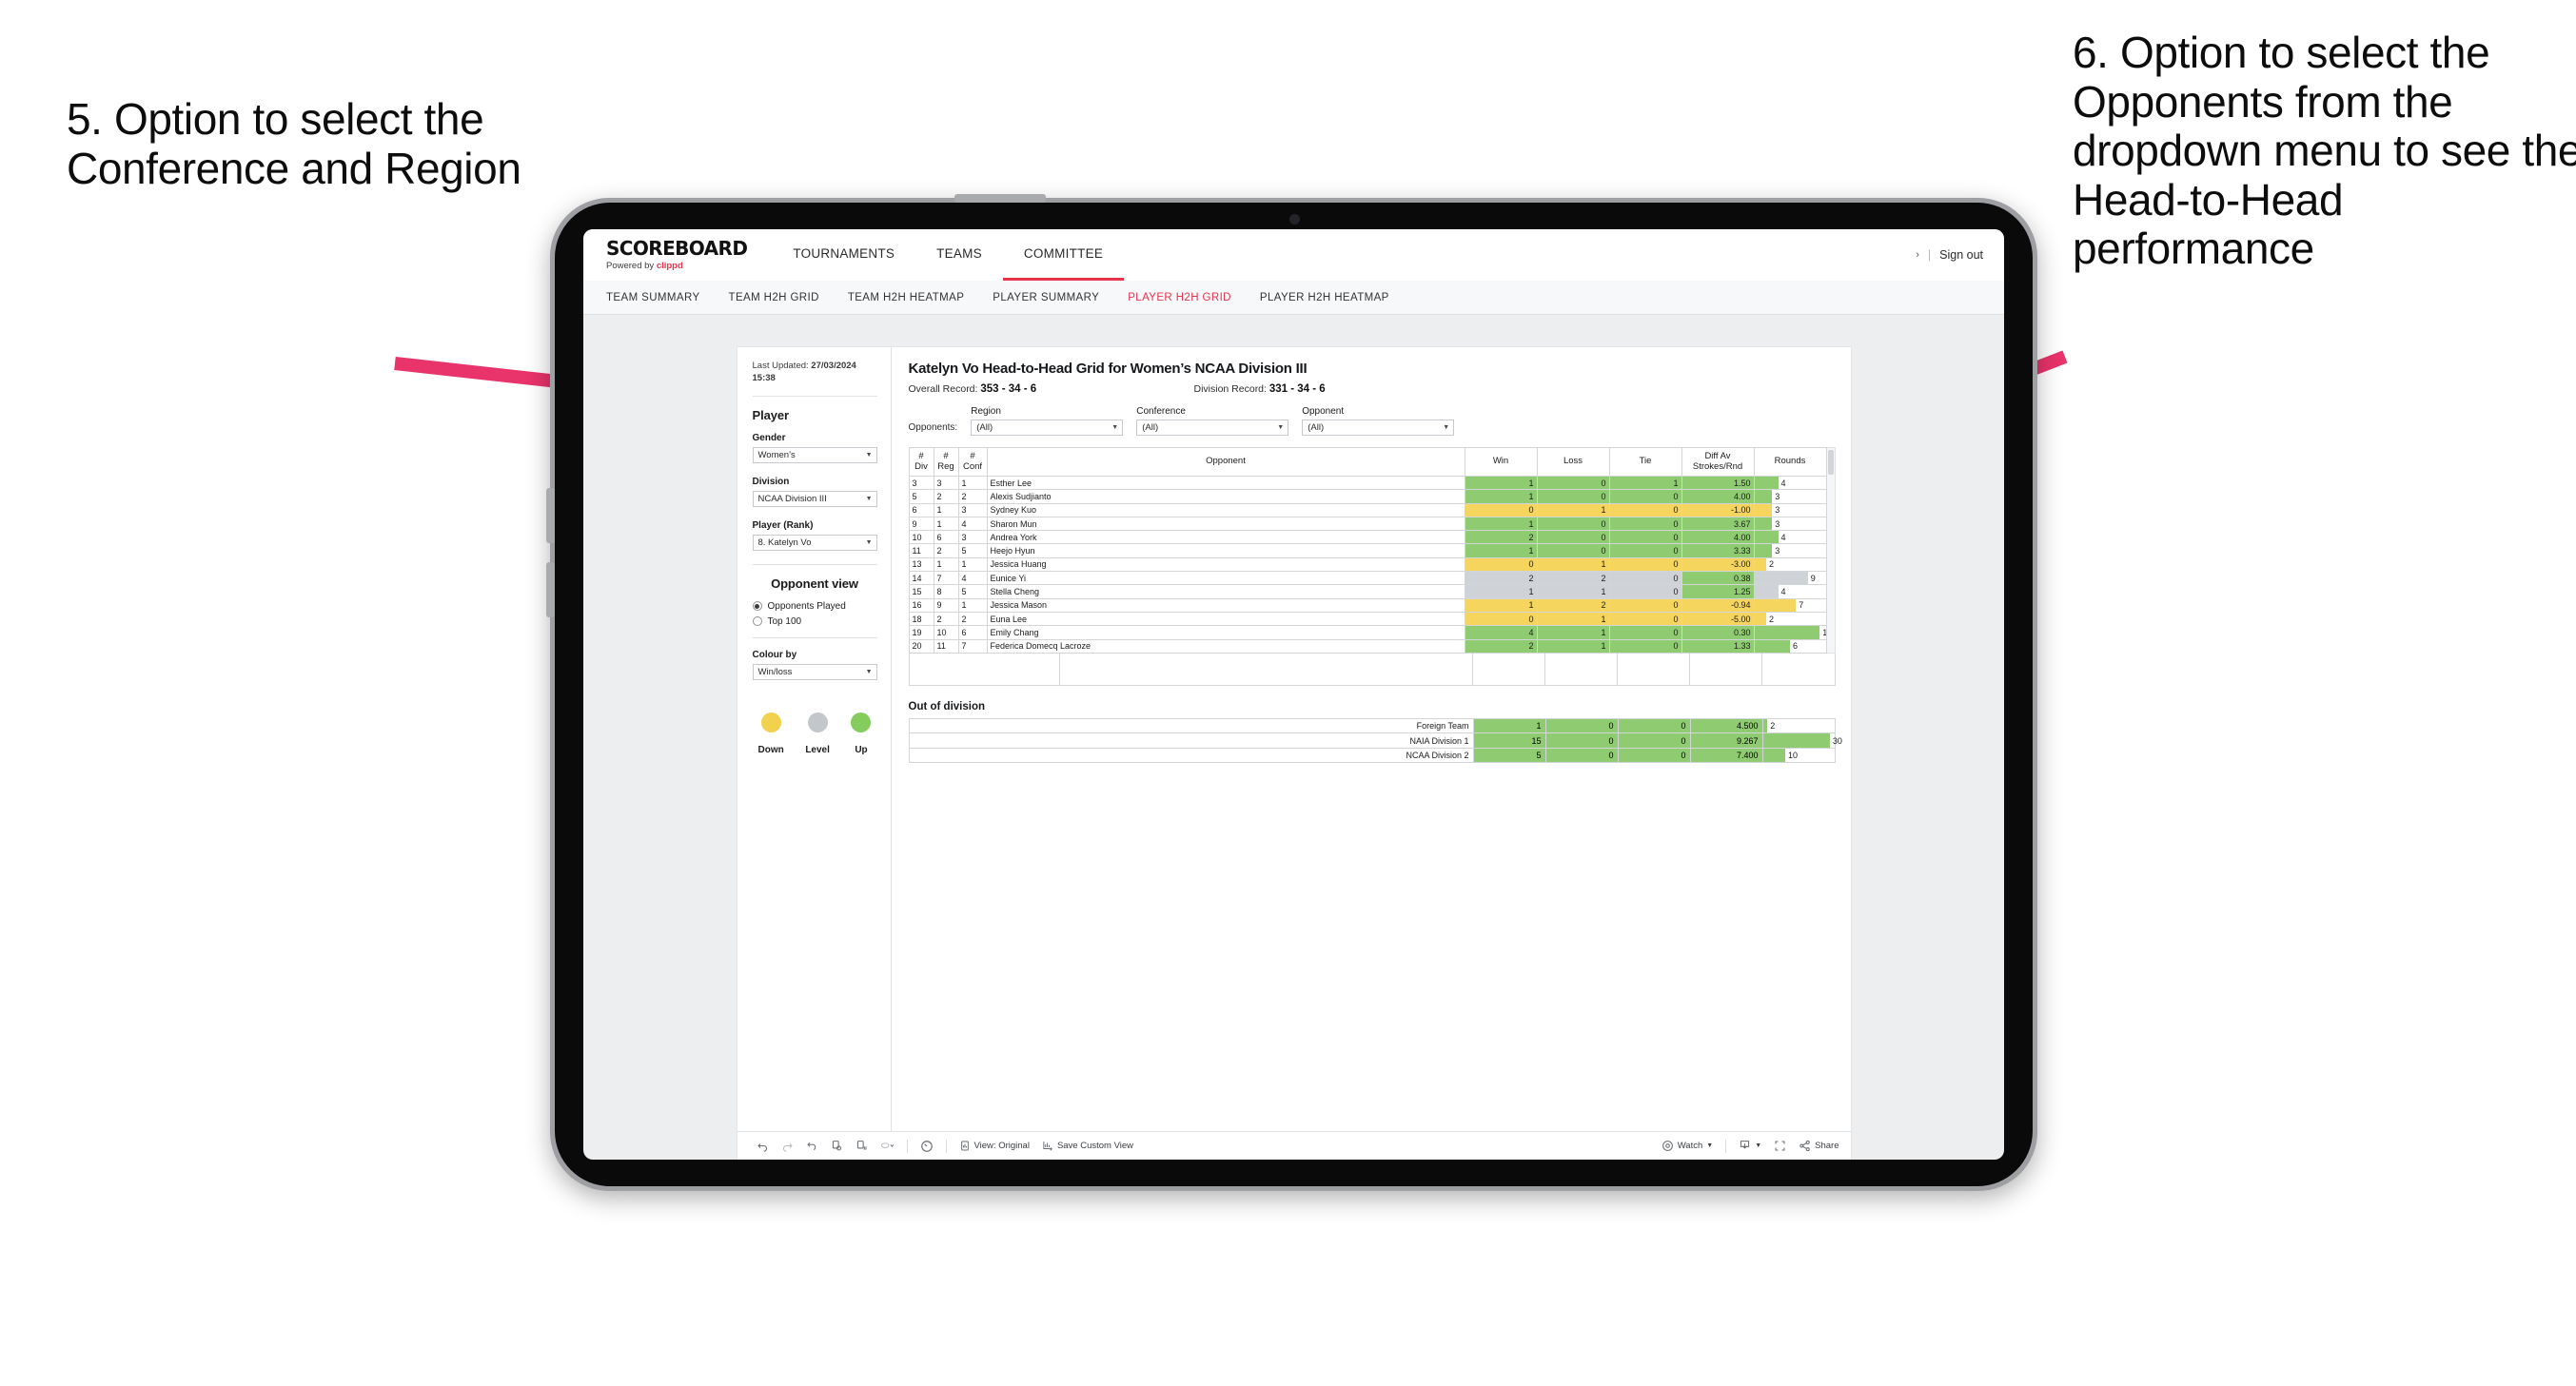 Image resolution: width=2576 pixels, height=1386 pixels. Describe the element at coordinates (1367, 550) in the screenshot. I see `table-row: 11 2 5 Heejo Hyun 1 0 0 3.33 3` at that location.